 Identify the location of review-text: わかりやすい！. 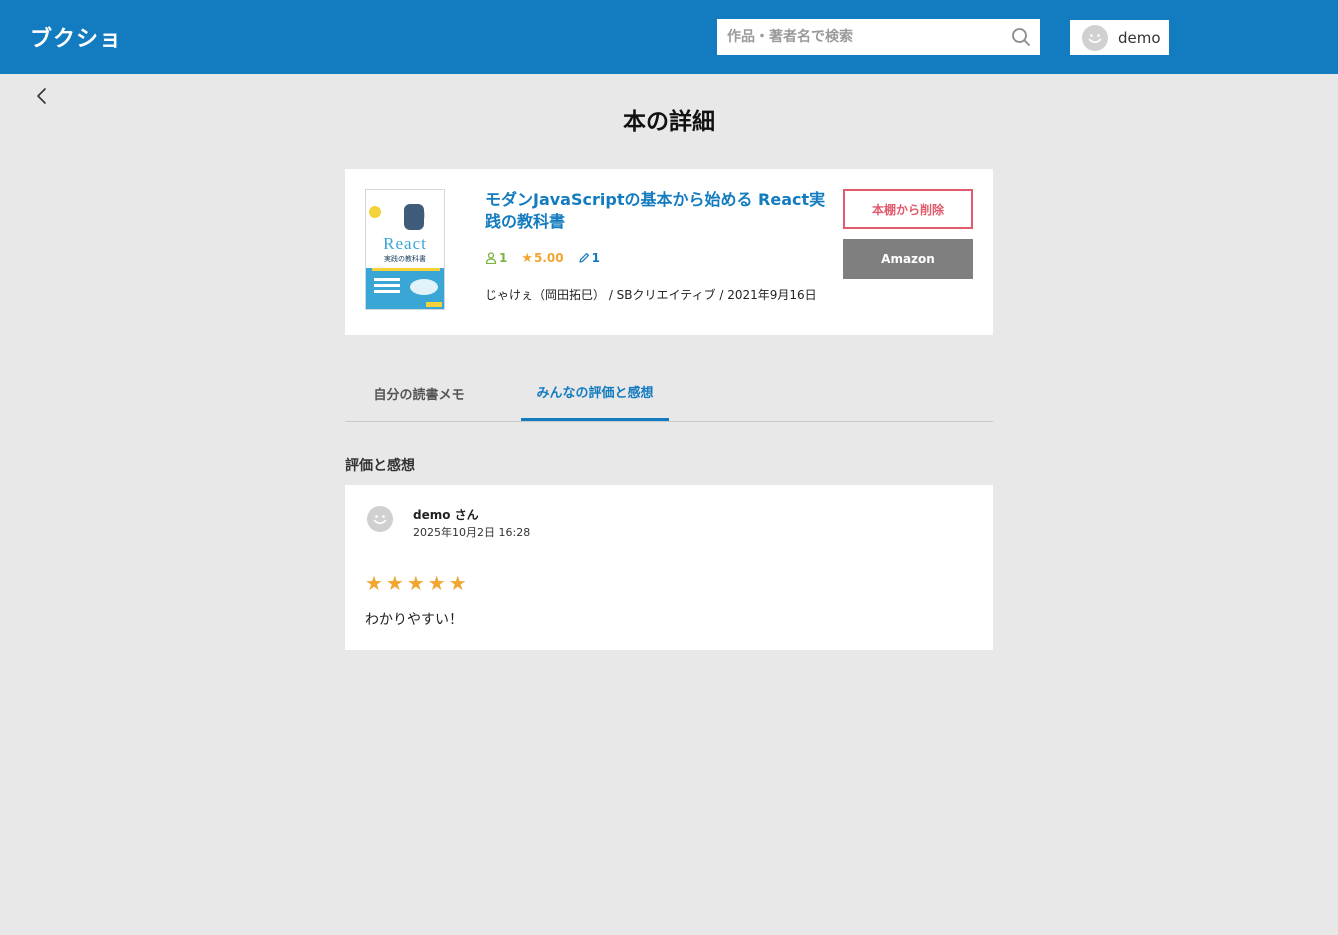
(414, 620).